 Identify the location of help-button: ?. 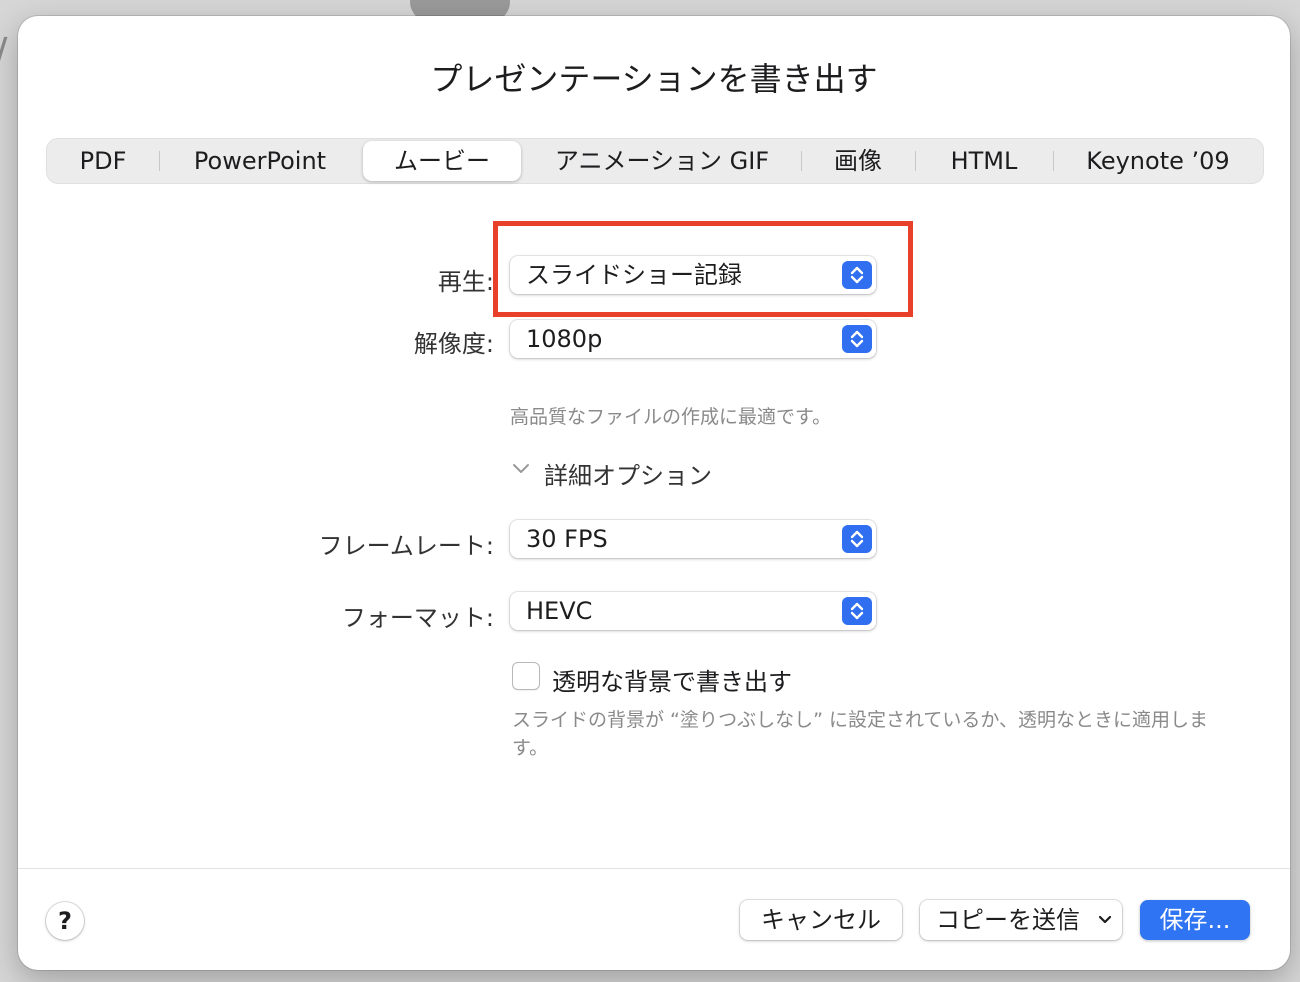
(65, 921).